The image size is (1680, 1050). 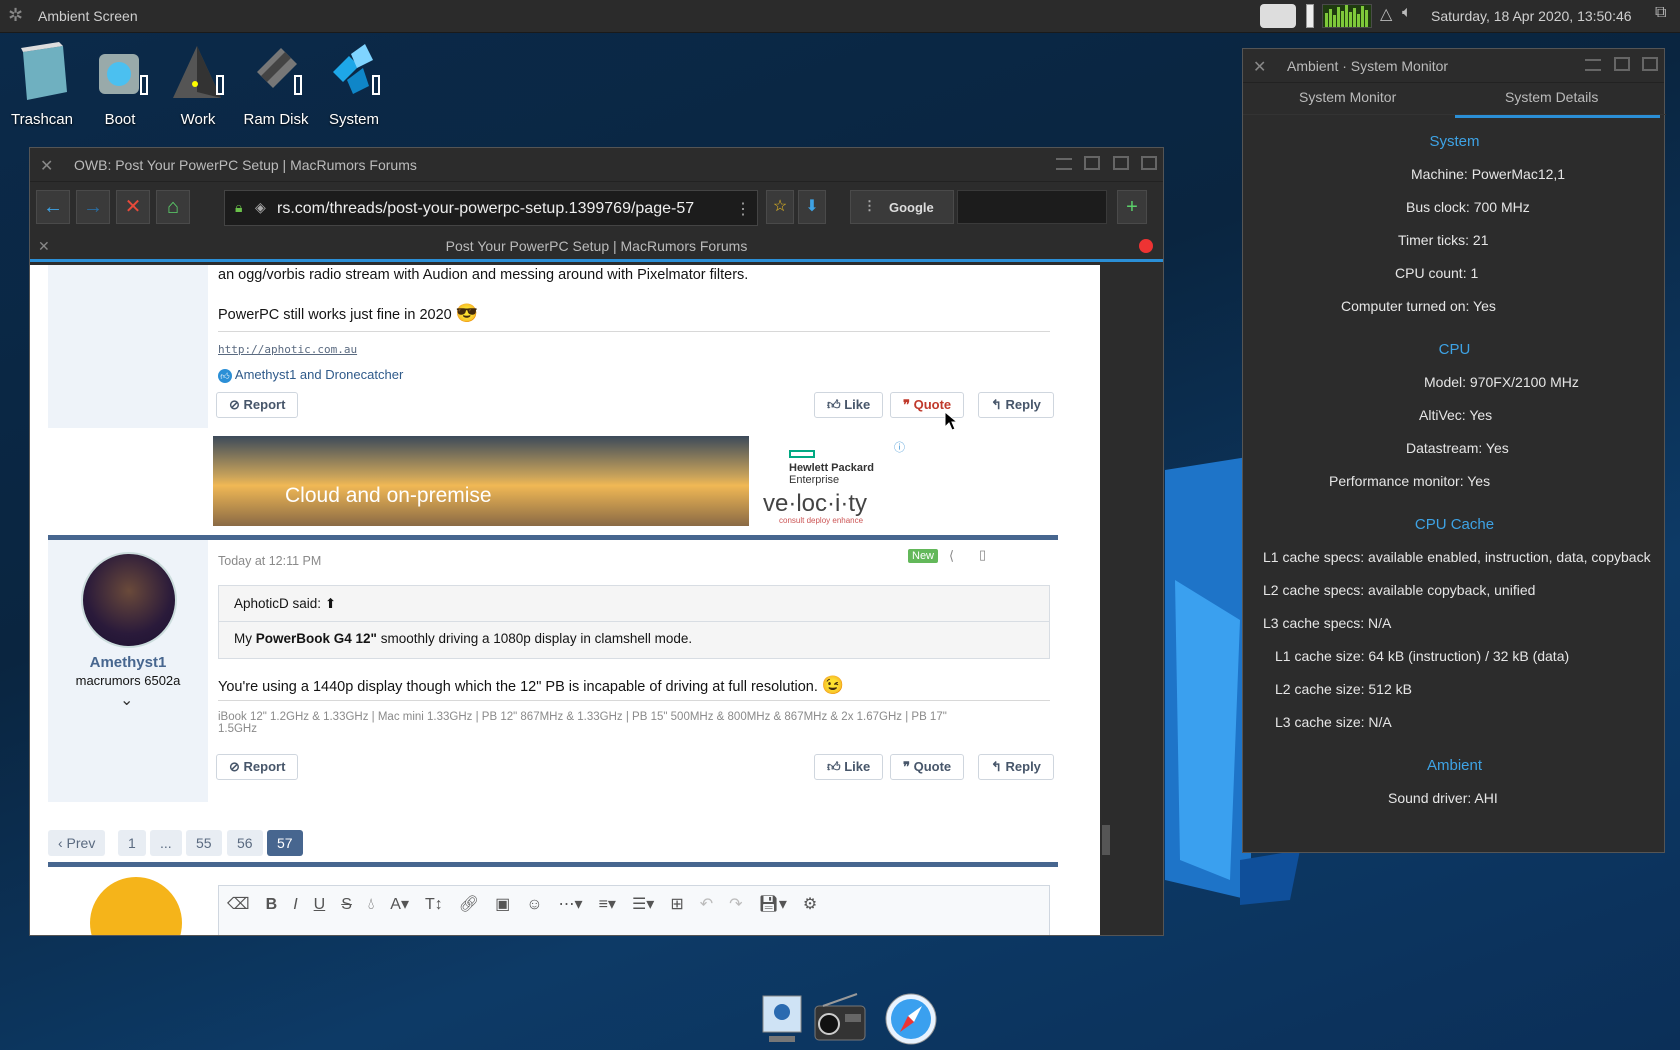 What do you see at coordinates (607, 904) in the screenshot?
I see `align-icon: ≡▾` at bounding box center [607, 904].